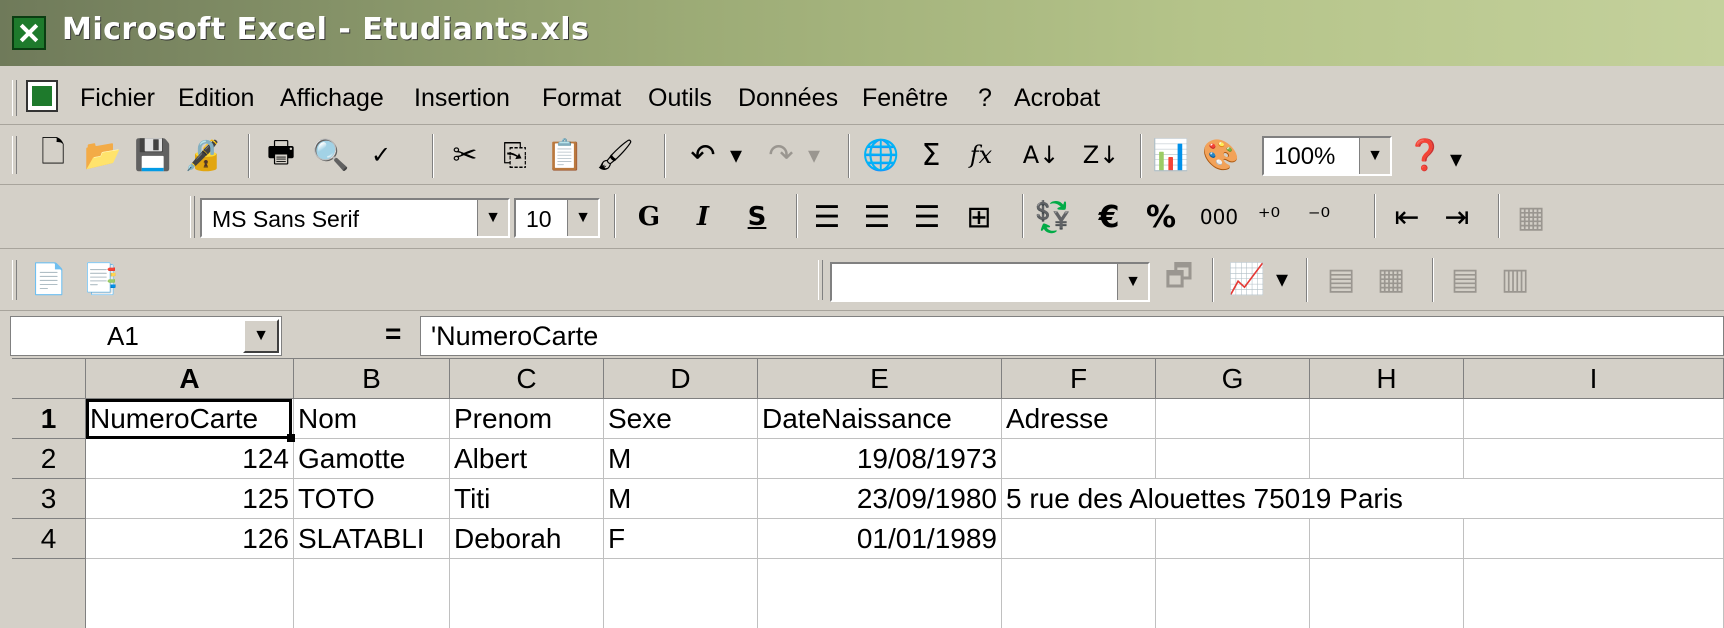 This screenshot has width=1724, height=628. I want to click on redo-icon: ↷, so click(781, 155).